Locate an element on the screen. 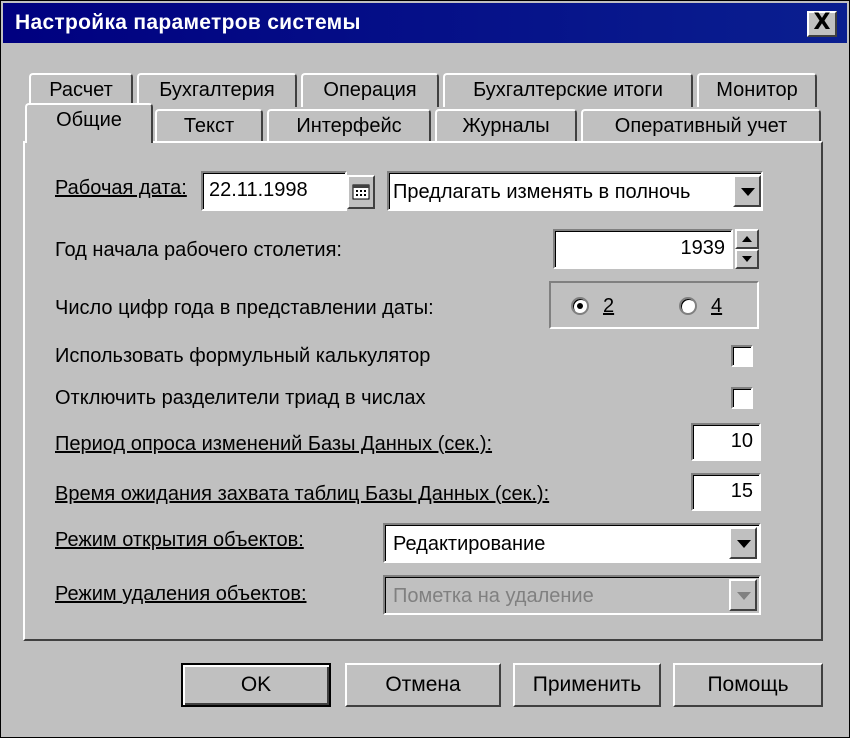 Image resolution: width=850 pixels, height=738 pixels. delete-mode-select: Пометка на удаление is located at coordinates (572, 595).